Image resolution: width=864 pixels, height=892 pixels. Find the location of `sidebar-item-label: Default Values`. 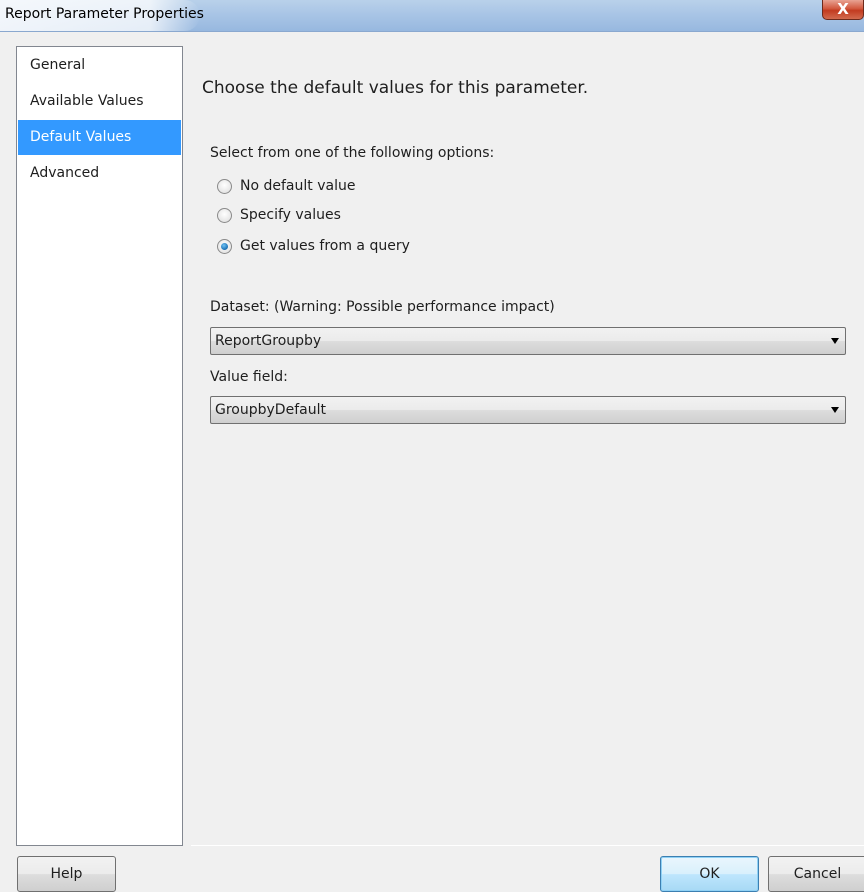

sidebar-item-label: Default Values is located at coordinates (81, 137).